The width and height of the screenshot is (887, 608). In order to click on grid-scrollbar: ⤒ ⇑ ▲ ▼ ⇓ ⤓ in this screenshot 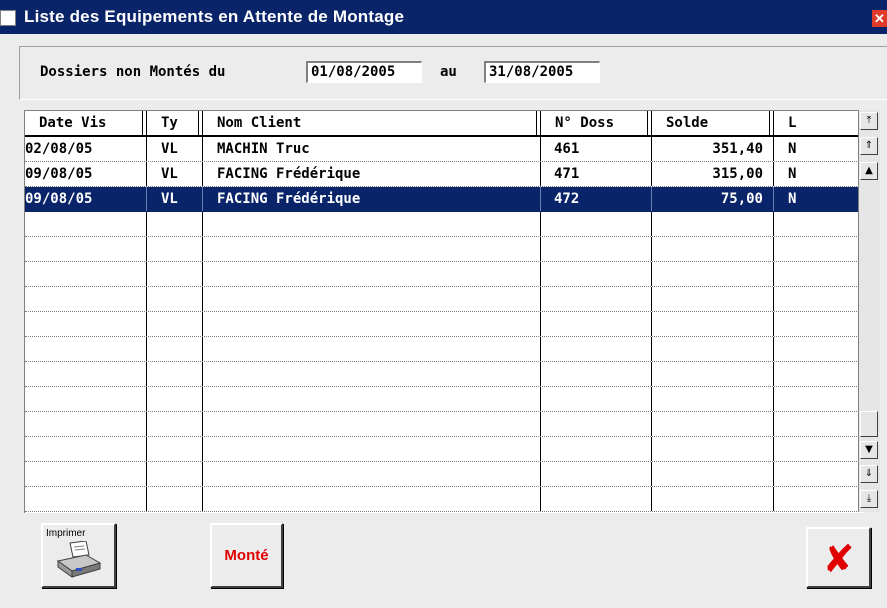, I will do `click(869, 311)`.